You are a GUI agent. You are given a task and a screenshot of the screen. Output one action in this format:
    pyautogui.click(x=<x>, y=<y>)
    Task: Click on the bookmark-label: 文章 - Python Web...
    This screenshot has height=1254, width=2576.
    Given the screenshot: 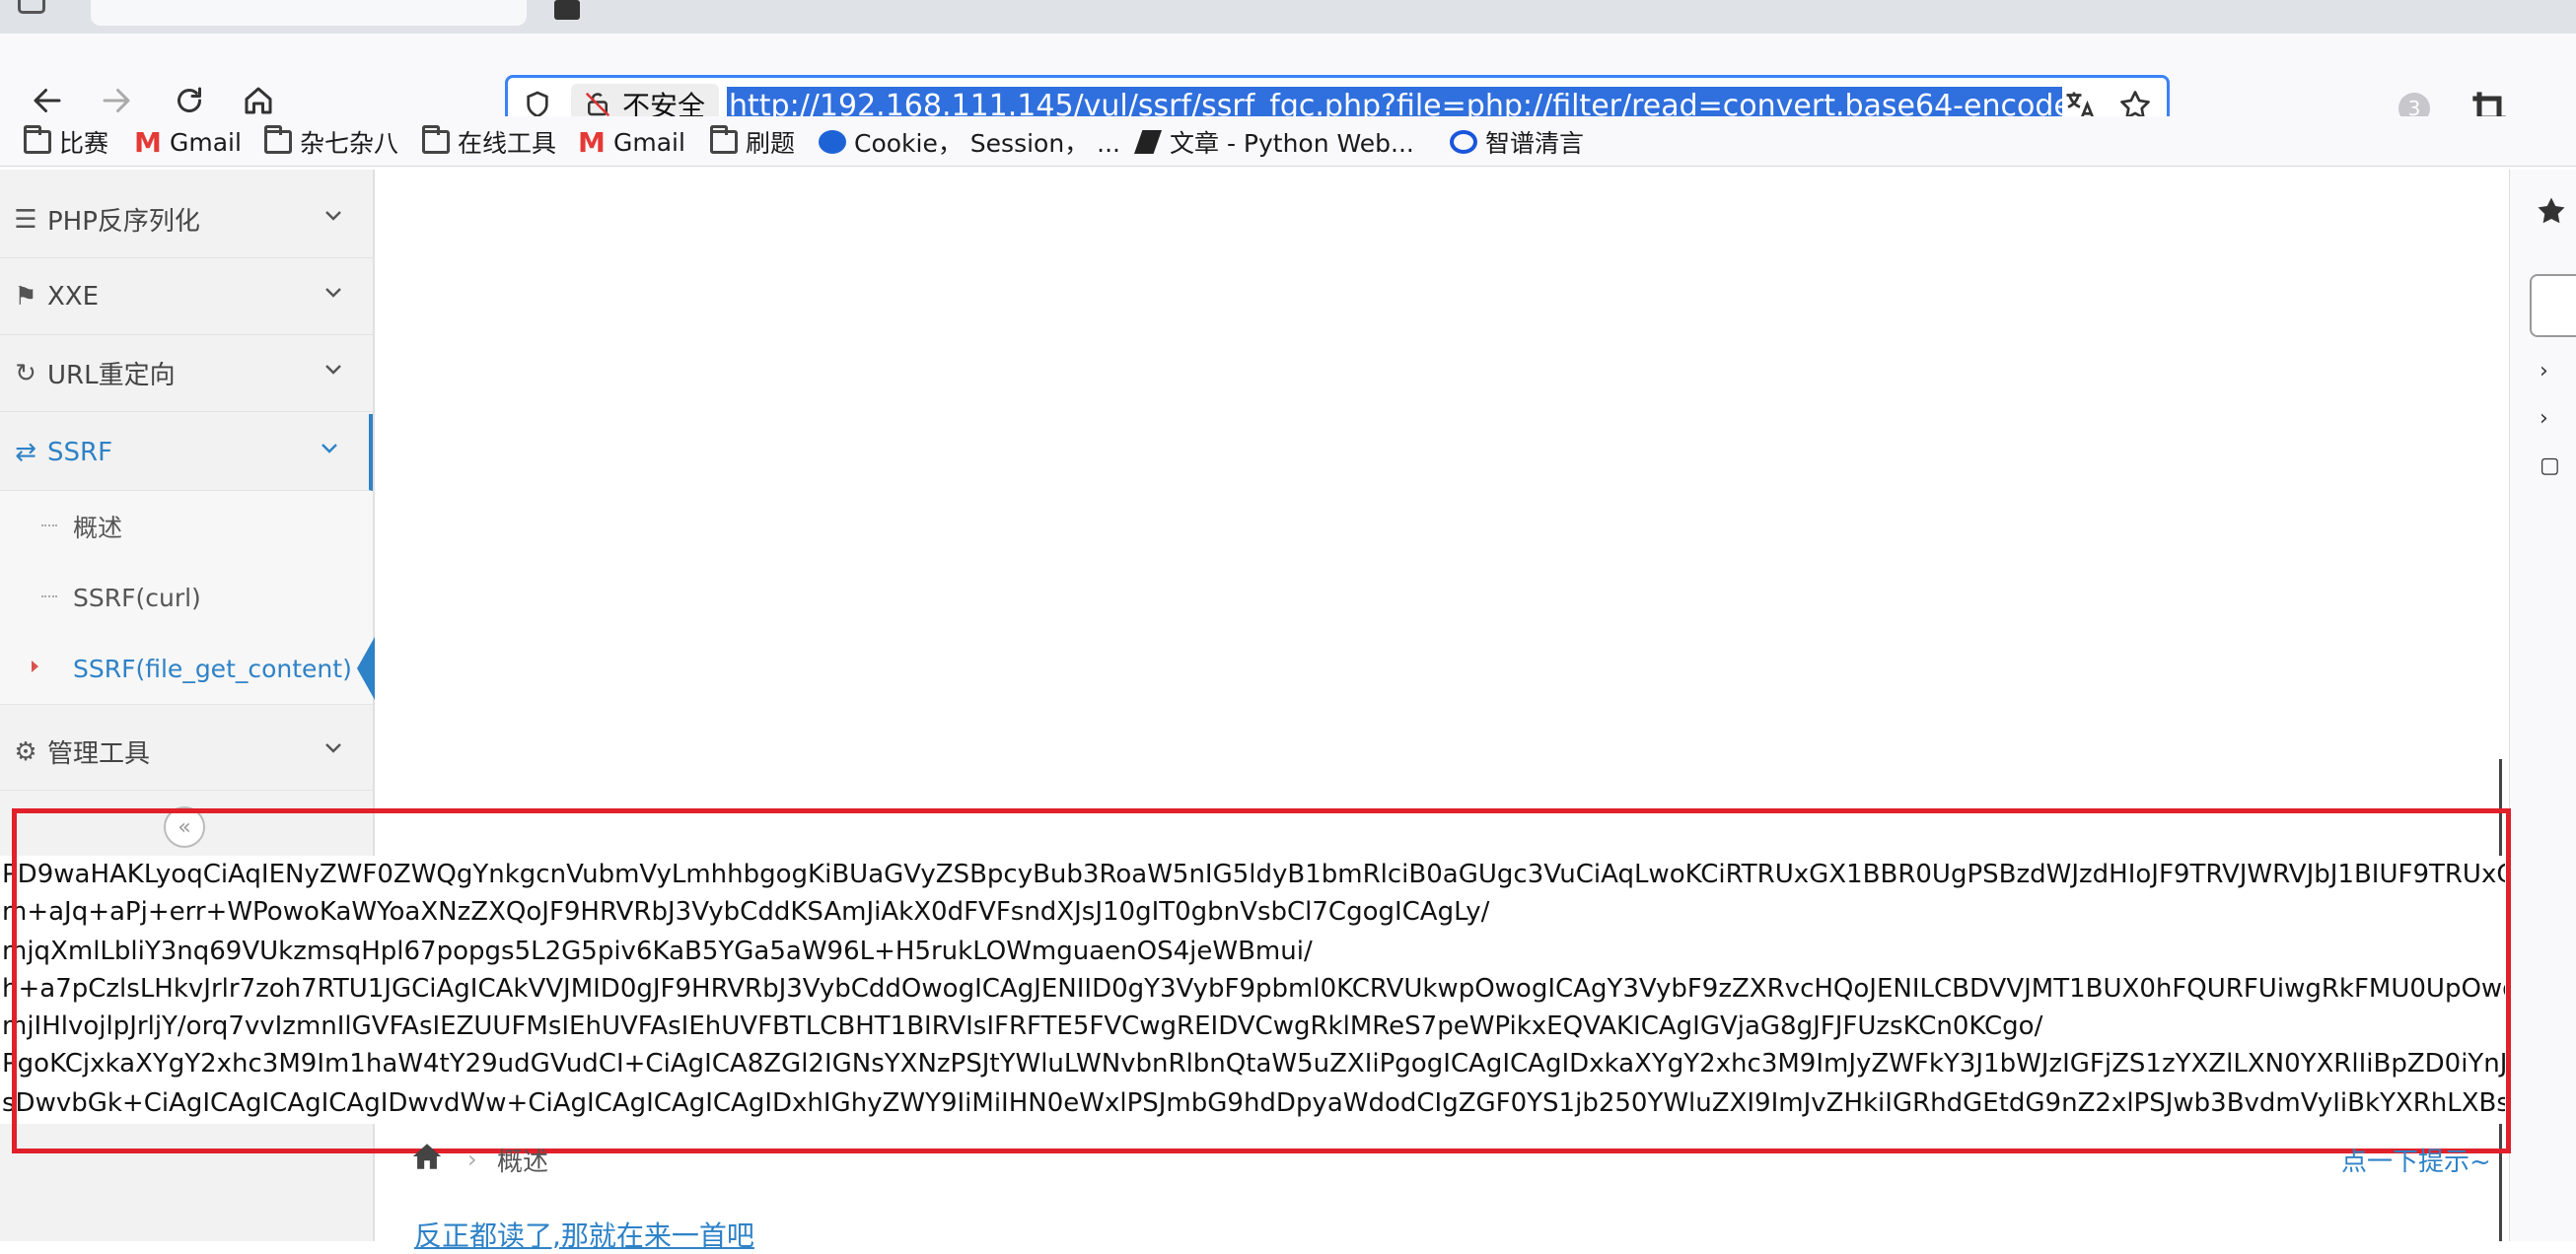 What is the action you would take?
    pyautogui.click(x=1292, y=143)
    